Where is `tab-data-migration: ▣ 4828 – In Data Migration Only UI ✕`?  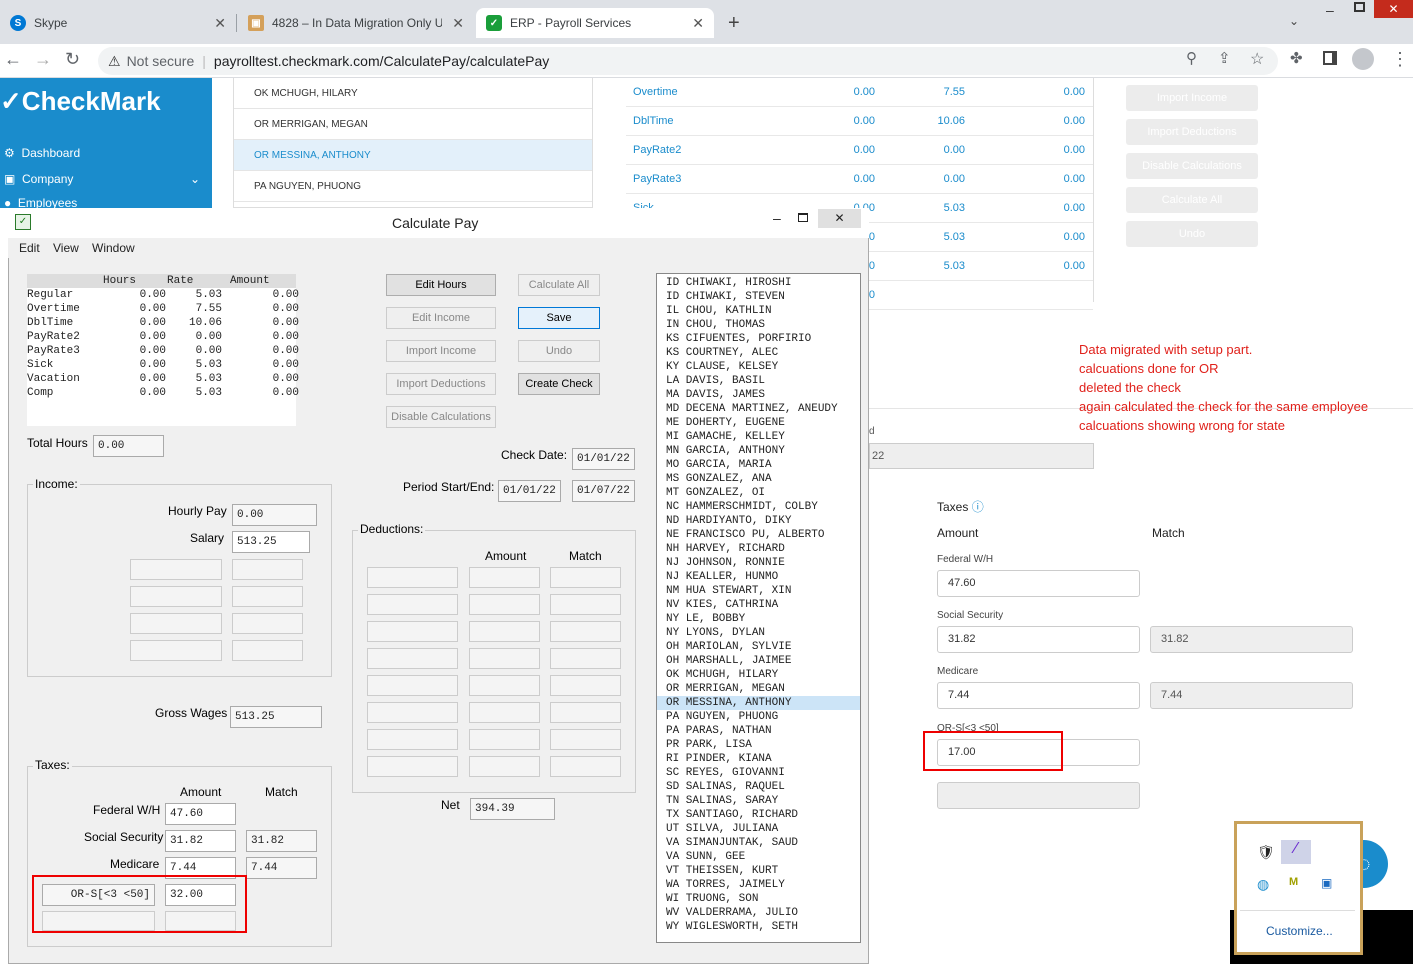
tab-data-migration: ▣ 4828 – In Data Migration Only UI ✕ is located at coordinates (356, 23).